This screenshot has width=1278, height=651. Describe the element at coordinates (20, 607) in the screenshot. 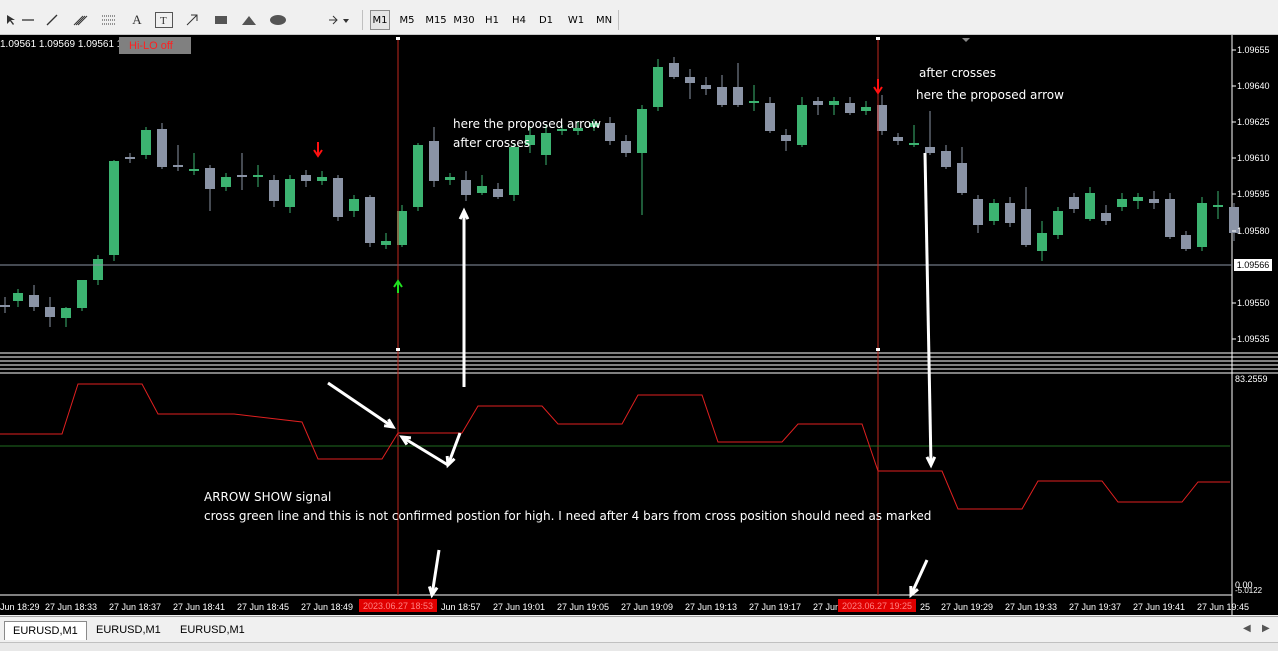

I see `time-label: Jun 18:29` at that location.